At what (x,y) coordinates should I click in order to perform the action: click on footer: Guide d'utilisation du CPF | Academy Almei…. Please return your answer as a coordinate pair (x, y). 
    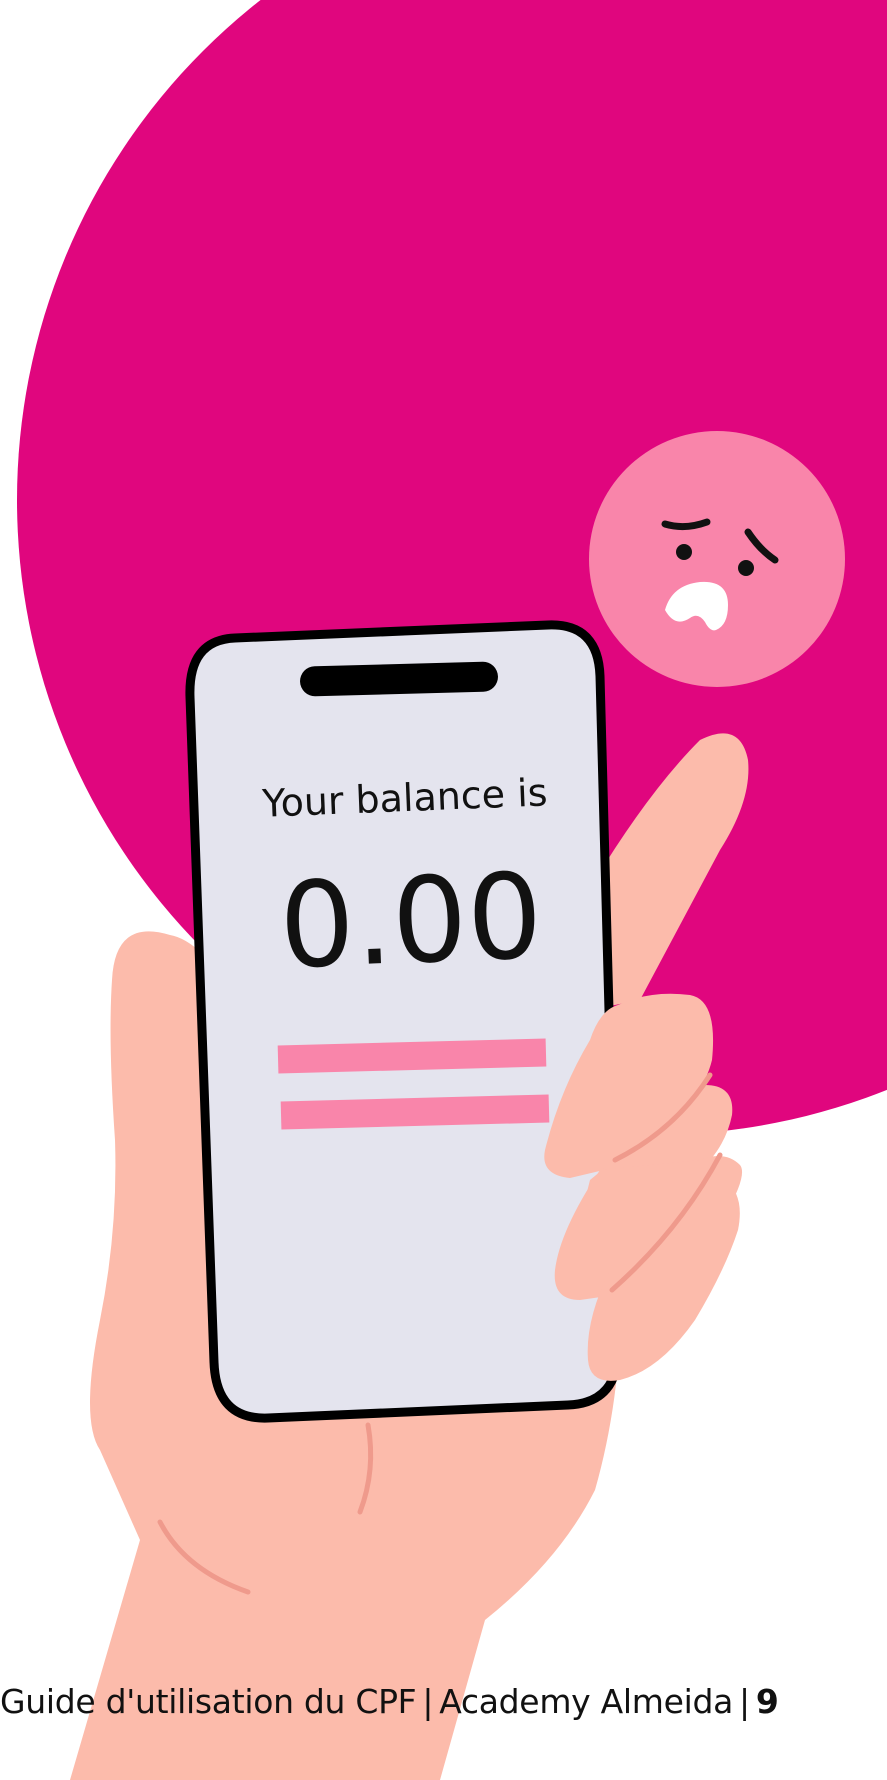
    Looking at the image, I should click on (443, 1707).